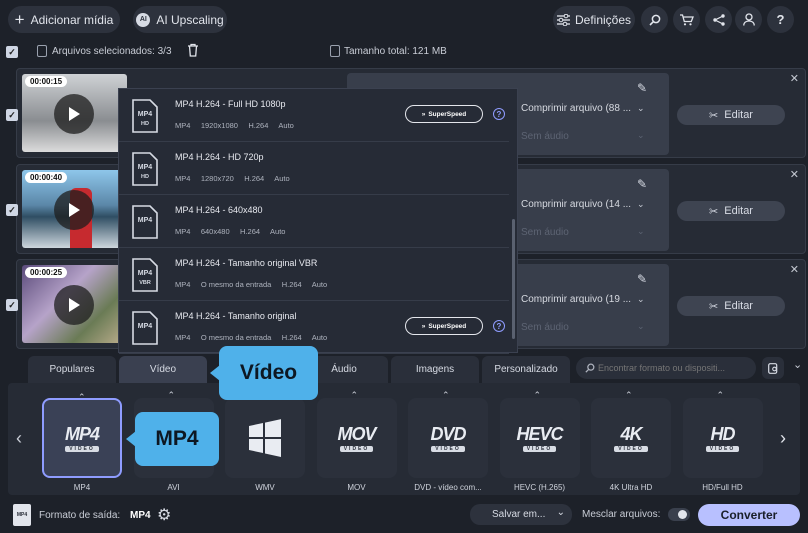 The width and height of the screenshot is (808, 533). Describe the element at coordinates (631, 487) in the screenshot. I see `format-label: 4K Ultra HD` at that location.